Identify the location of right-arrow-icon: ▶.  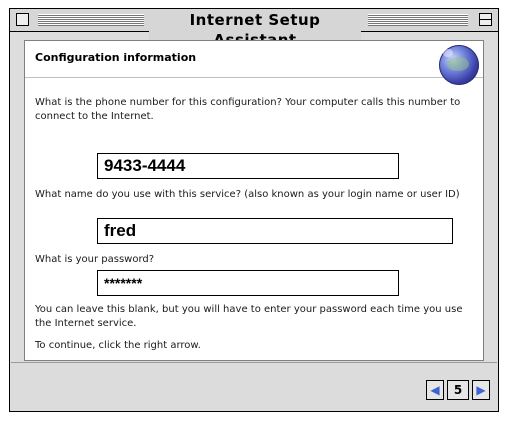
(481, 390).